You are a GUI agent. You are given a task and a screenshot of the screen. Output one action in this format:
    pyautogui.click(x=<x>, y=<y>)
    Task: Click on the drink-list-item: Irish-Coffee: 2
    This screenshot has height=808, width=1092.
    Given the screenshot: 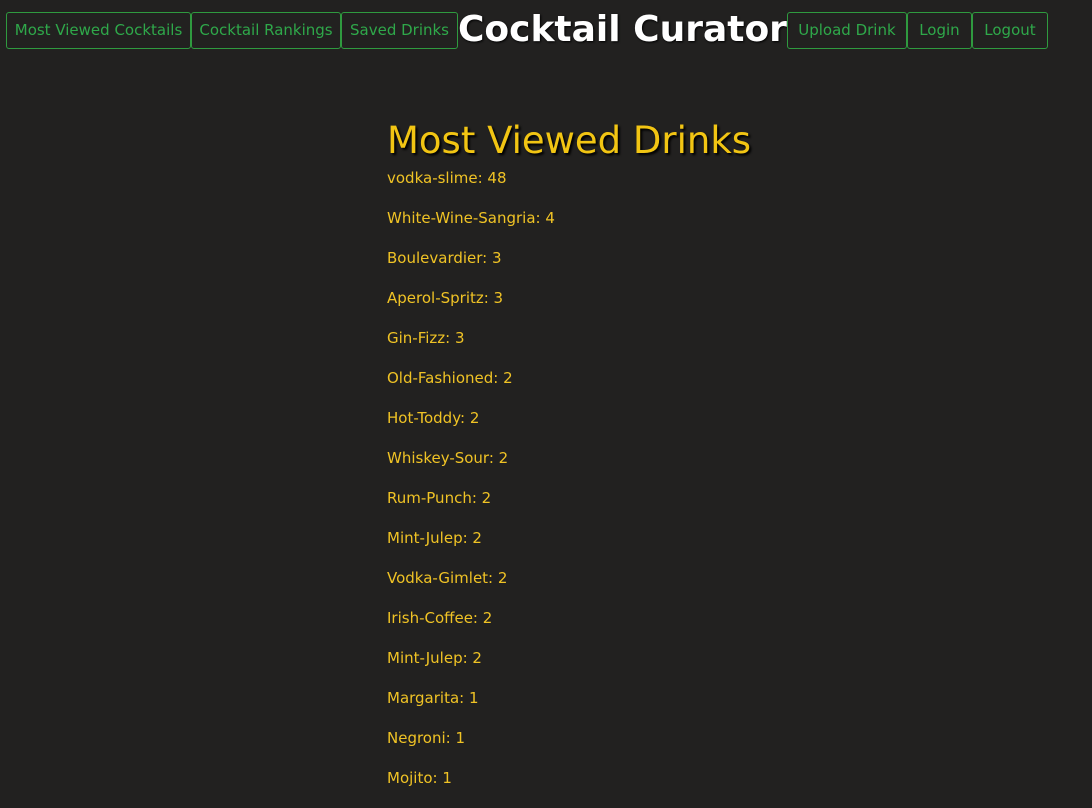 What is the action you would take?
    pyautogui.click(x=440, y=618)
    